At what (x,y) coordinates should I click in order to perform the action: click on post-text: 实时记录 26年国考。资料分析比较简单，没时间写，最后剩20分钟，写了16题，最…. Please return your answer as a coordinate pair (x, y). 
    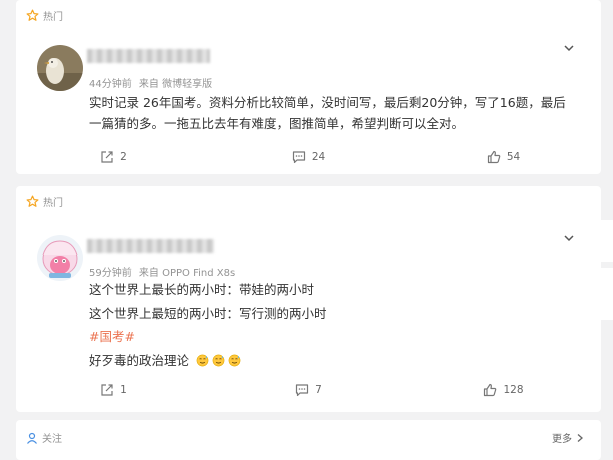
    Looking at the image, I should click on (340, 113).